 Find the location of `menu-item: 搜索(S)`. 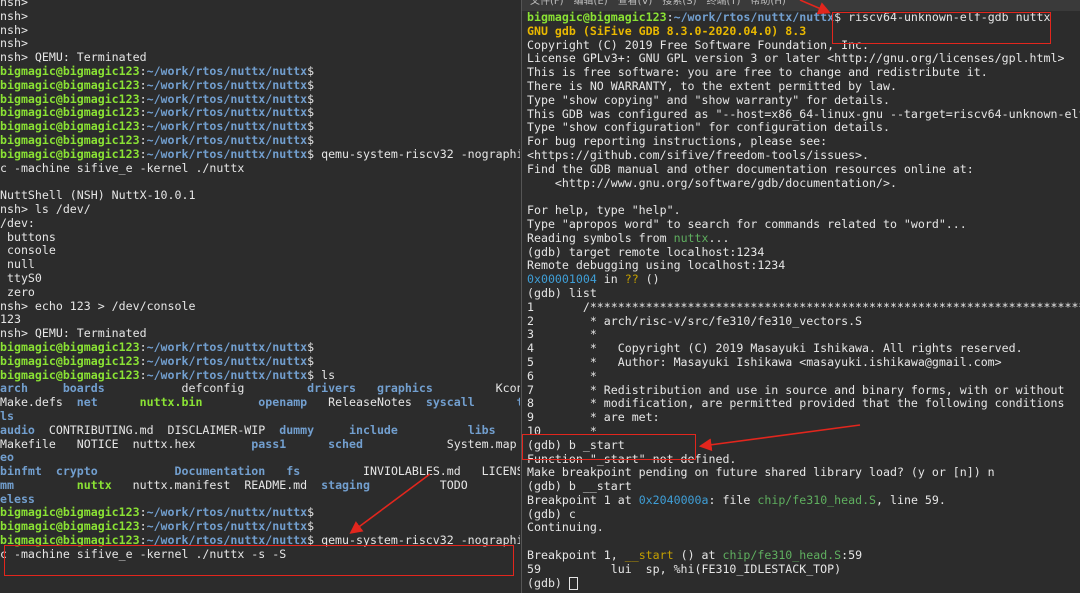

menu-item: 搜索(S) is located at coordinates (679, 3).